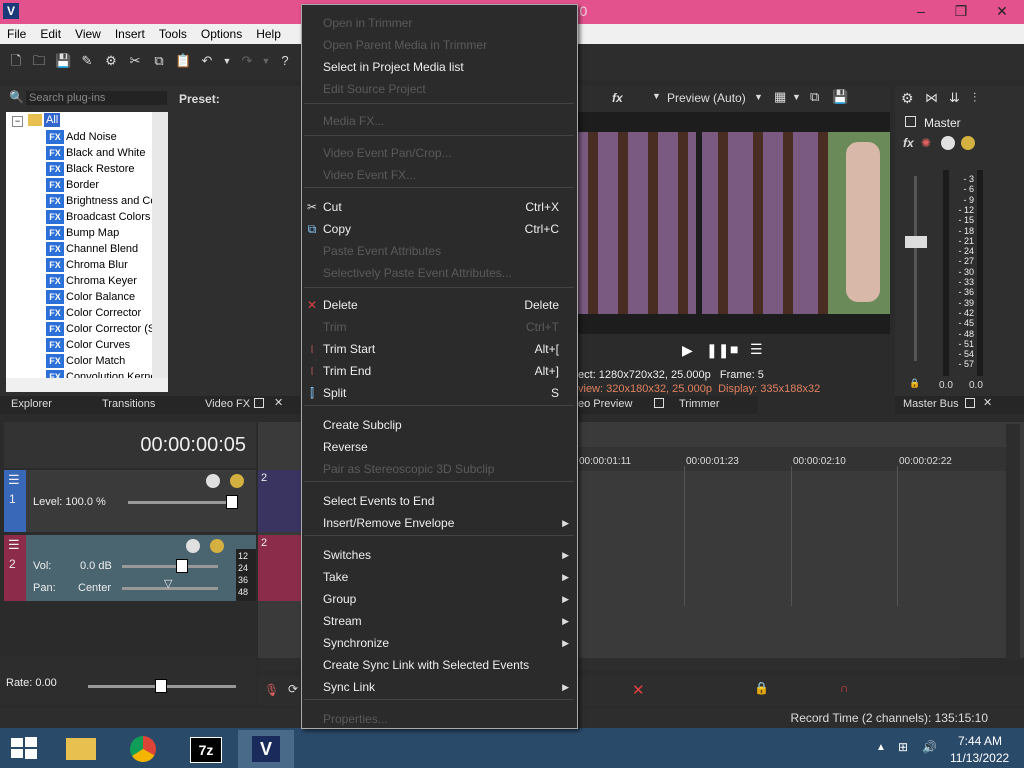  Describe the element at coordinates (63, 61) in the screenshot. I see `save-icon: 💾` at that location.